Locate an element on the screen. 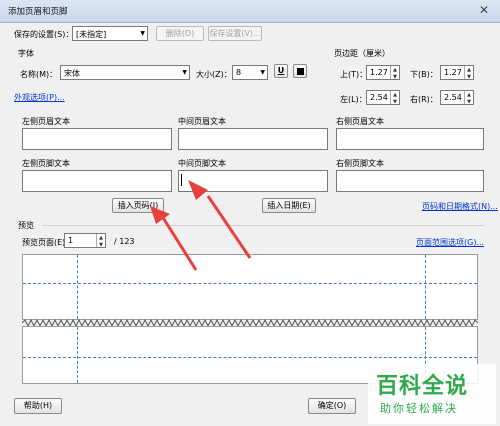 The image size is (500, 426). watermark-sub-text: 助你轻松解决 is located at coordinates (419, 408).